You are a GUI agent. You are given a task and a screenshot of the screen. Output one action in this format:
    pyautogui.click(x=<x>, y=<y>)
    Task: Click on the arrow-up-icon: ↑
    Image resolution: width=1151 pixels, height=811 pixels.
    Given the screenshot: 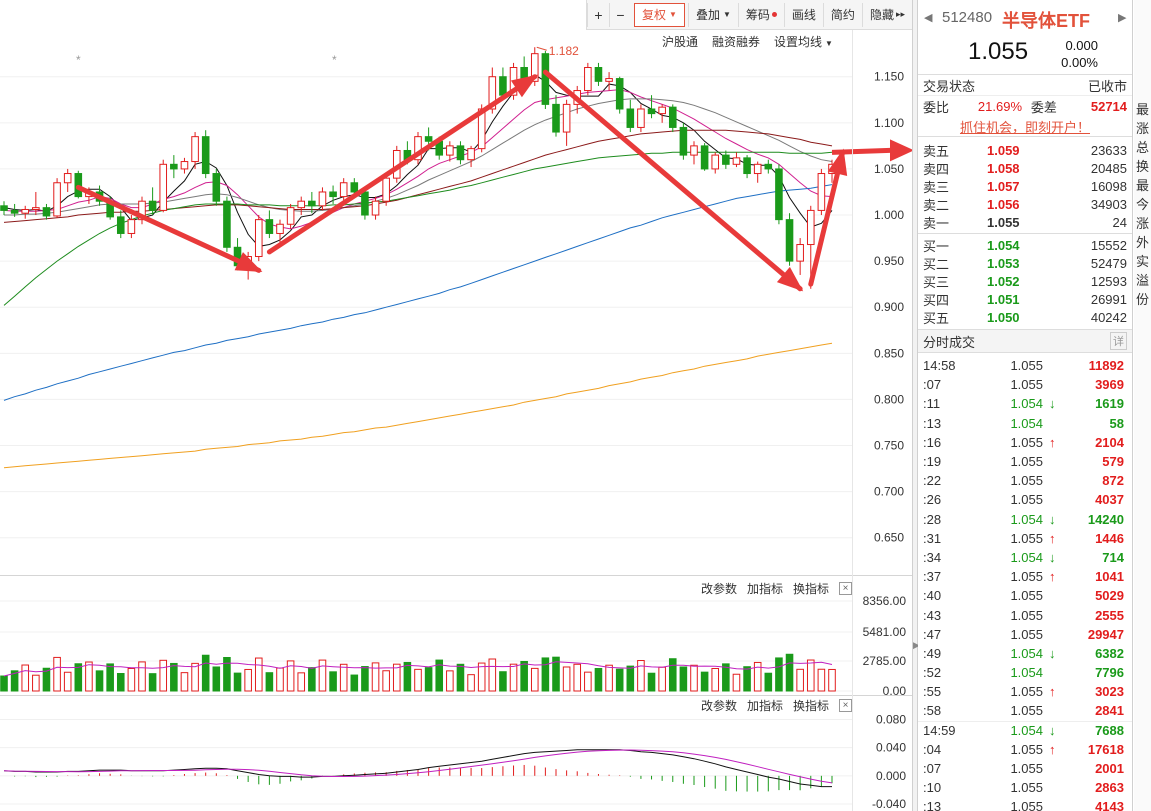 What is the action you would take?
    pyautogui.click(x=1052, y=577)
    